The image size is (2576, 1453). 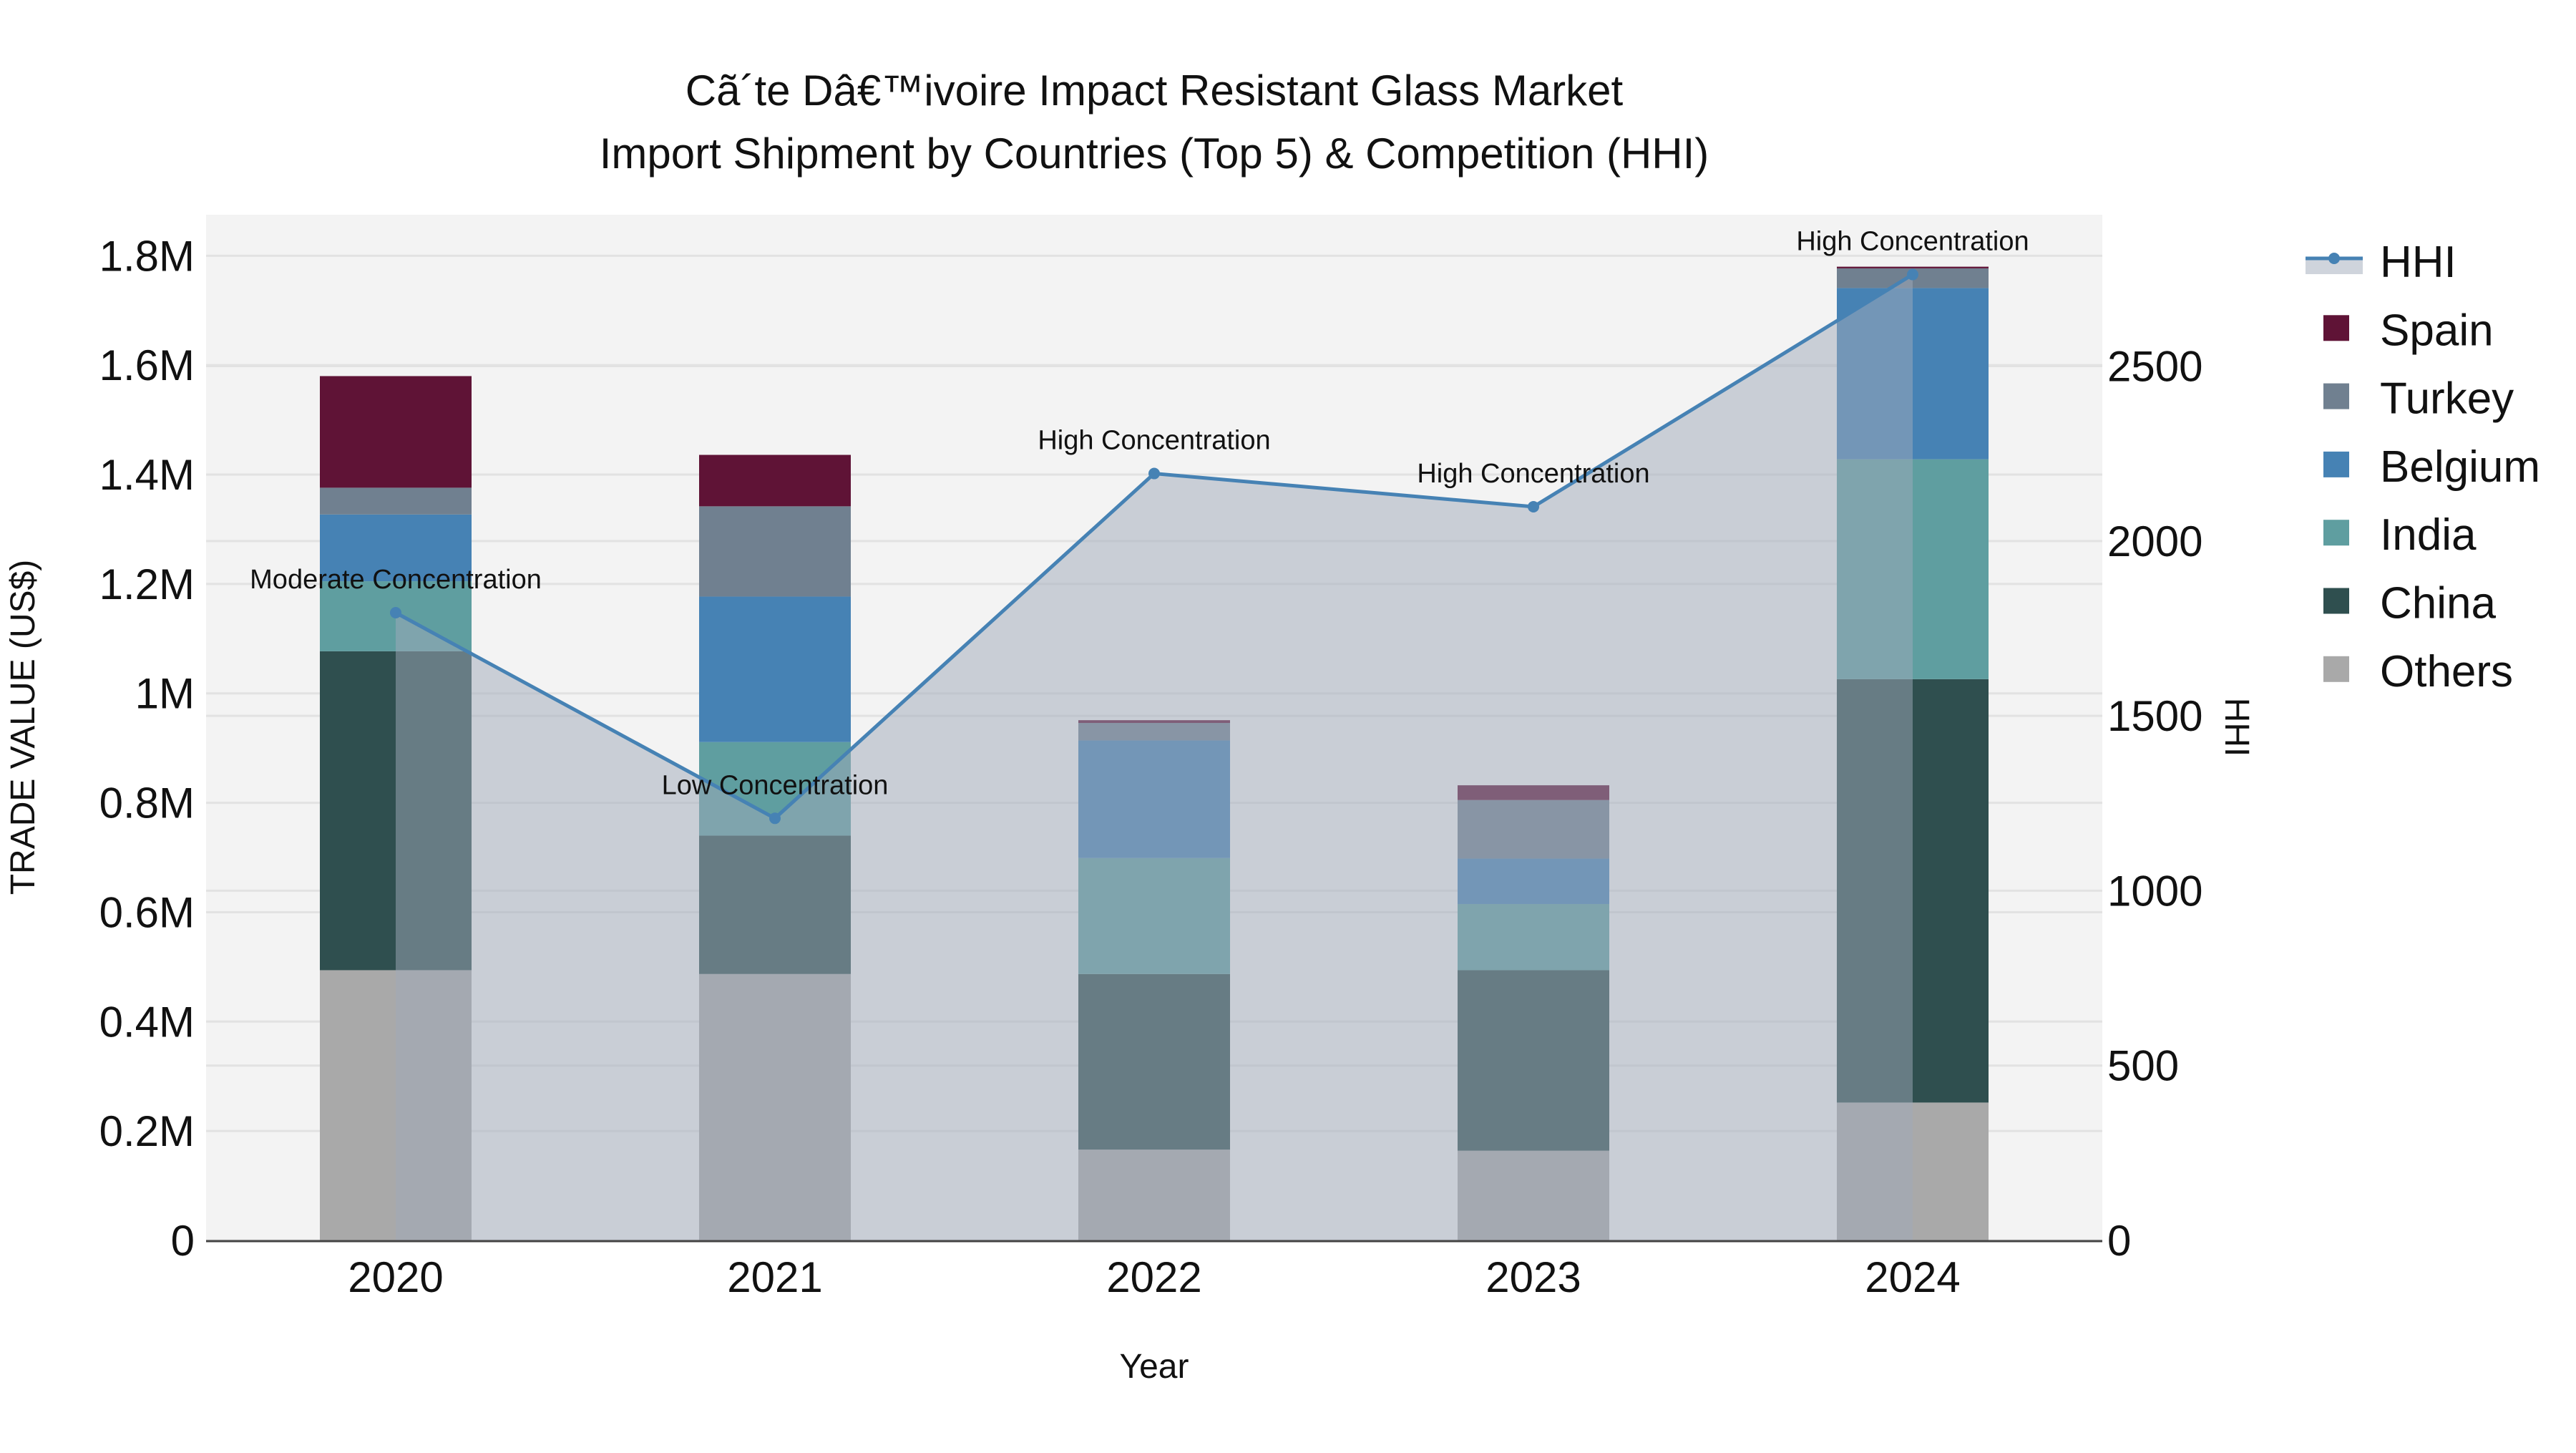 What do you see at coordinates (2154, 367) in the screenshot?
I see `y2-tick-label: 2500` at bounding box center [2154, 367].